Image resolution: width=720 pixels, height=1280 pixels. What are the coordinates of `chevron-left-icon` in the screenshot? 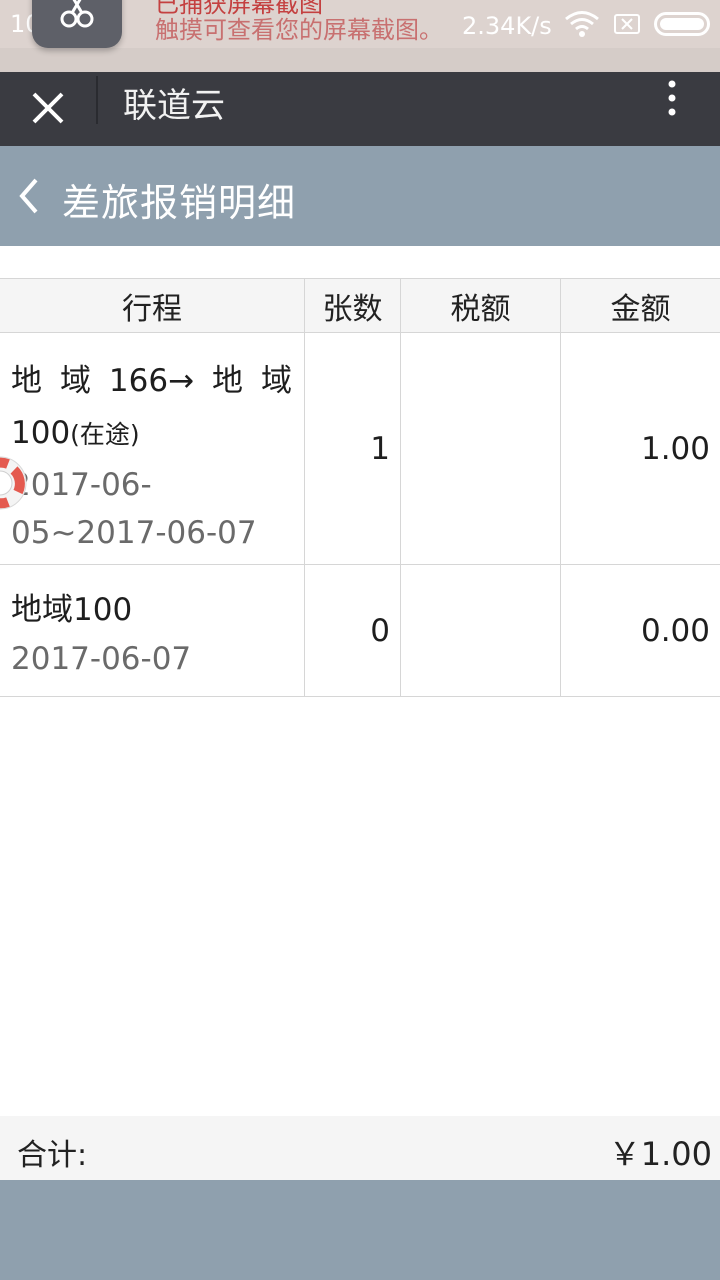 It's located at (29, 196).